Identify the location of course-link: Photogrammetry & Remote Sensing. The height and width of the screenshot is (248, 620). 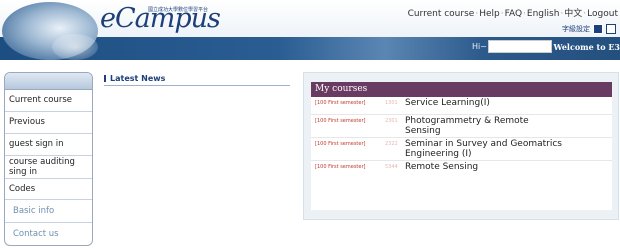
(480, 126).